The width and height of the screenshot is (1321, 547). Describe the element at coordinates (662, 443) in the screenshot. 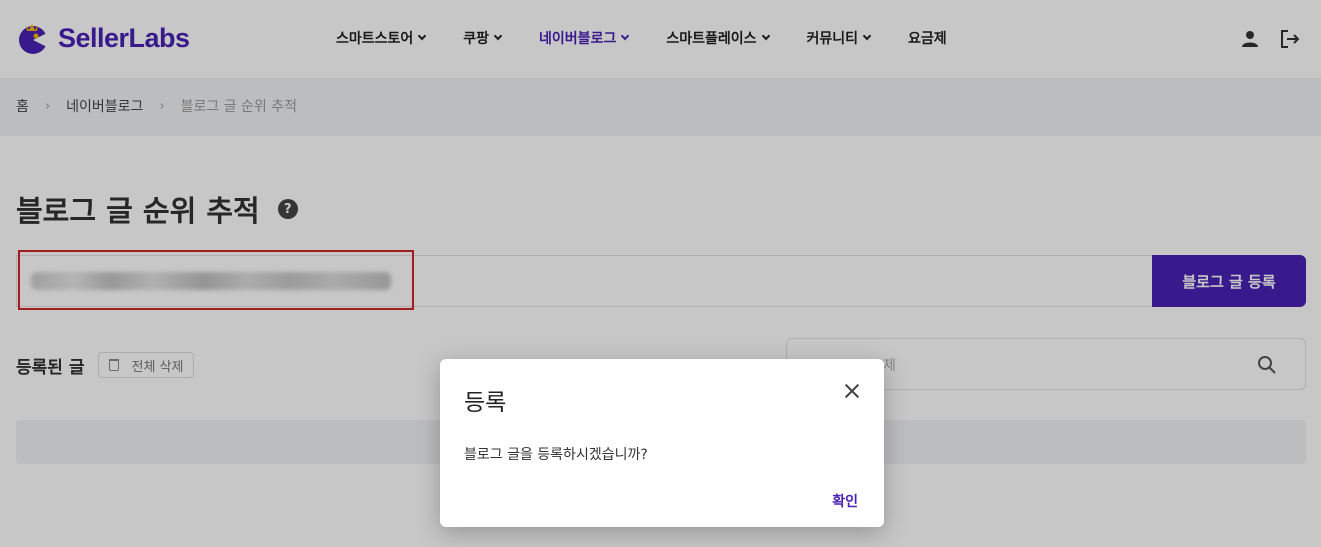

I see `register-confirm-dialog: 등록 블로그 글을 등록하시겠습니까? 확인` at that location.